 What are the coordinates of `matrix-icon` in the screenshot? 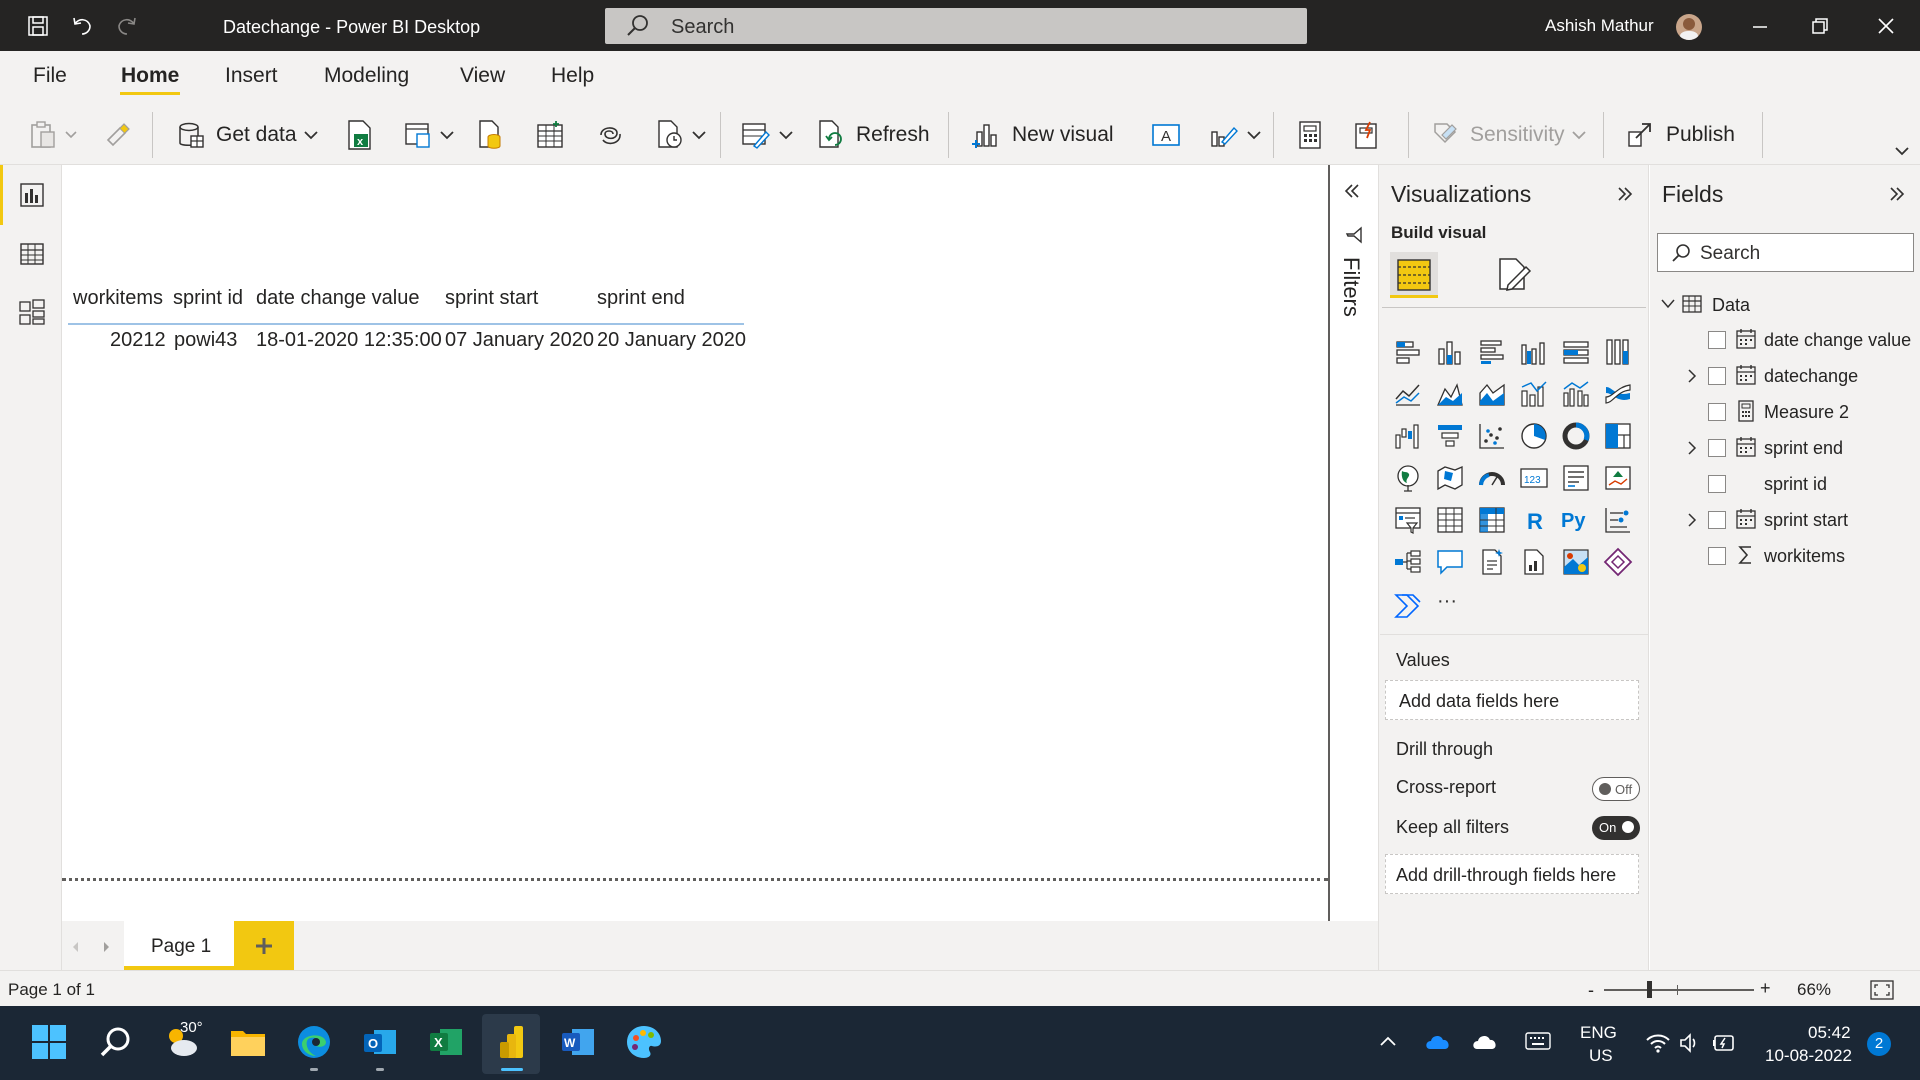 It's located at (1492, 520).